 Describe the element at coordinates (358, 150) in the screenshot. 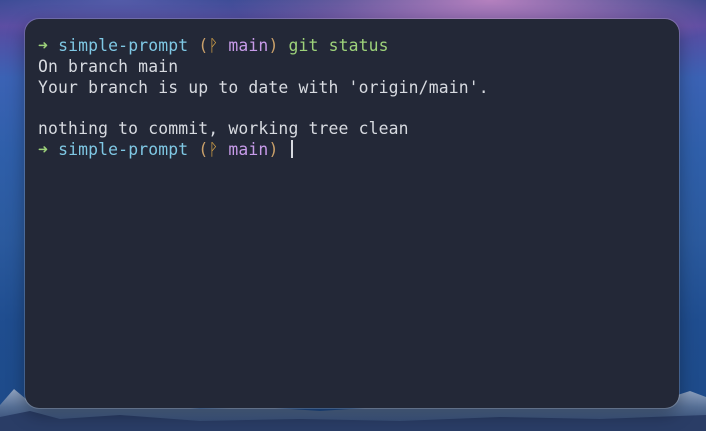

I see `active-prompt-line: ➜ simple-prompt (ᚹ main)` at that location.